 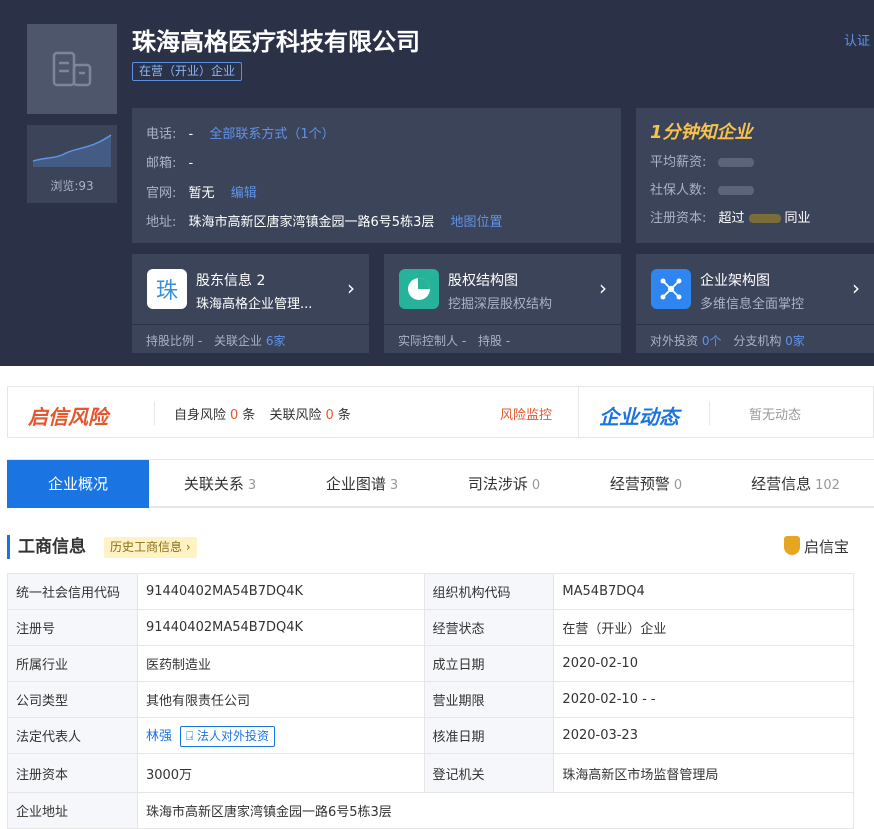 I want to click on tab-label: 经营预警, so click(x=639, y=484).